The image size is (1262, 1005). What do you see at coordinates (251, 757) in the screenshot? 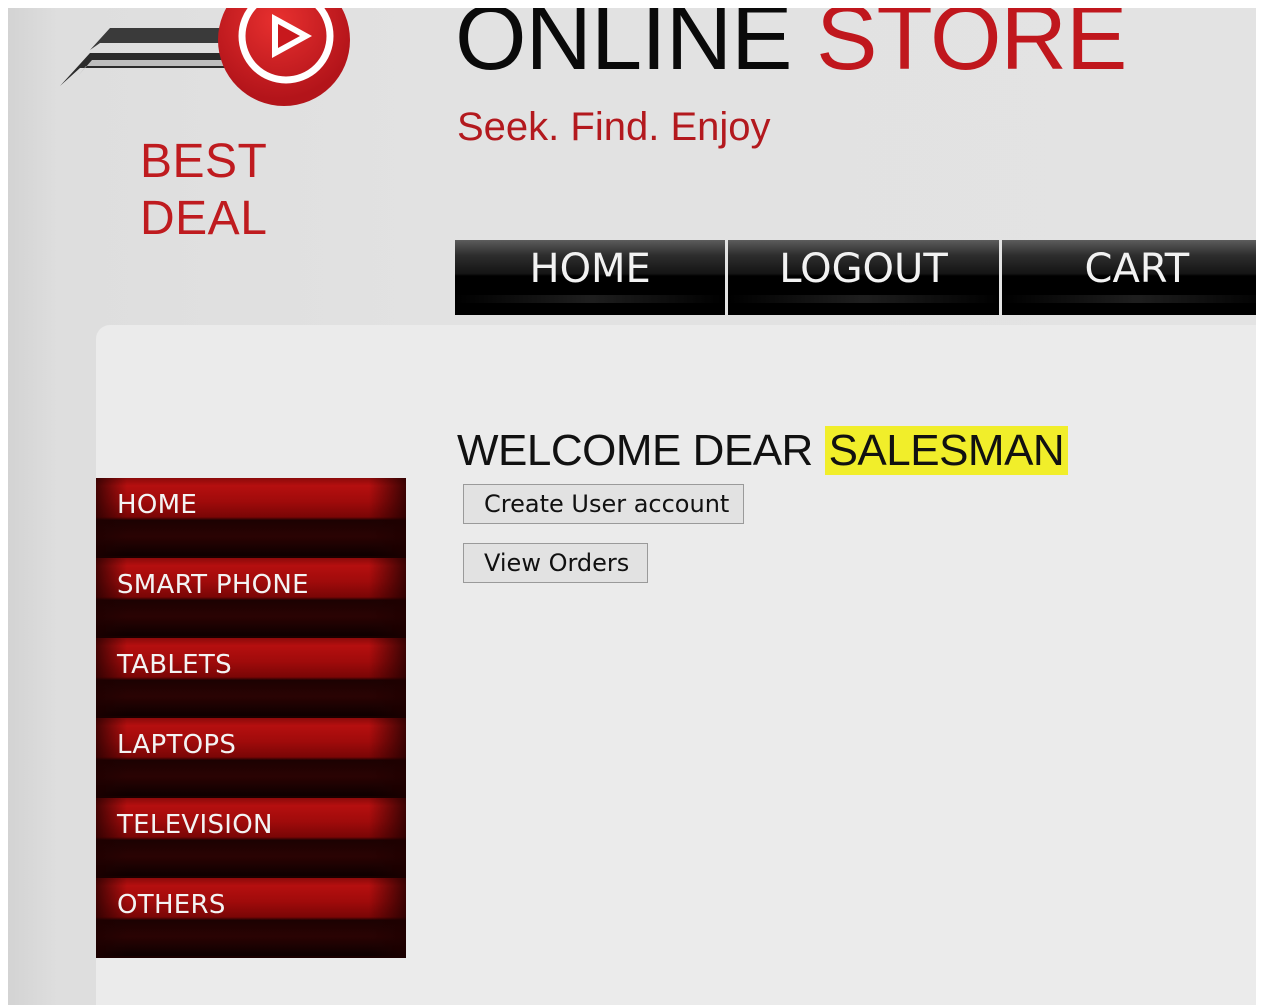
I see `side-nav-laptops: LAPTOPS` at bounding box center [251, 757].